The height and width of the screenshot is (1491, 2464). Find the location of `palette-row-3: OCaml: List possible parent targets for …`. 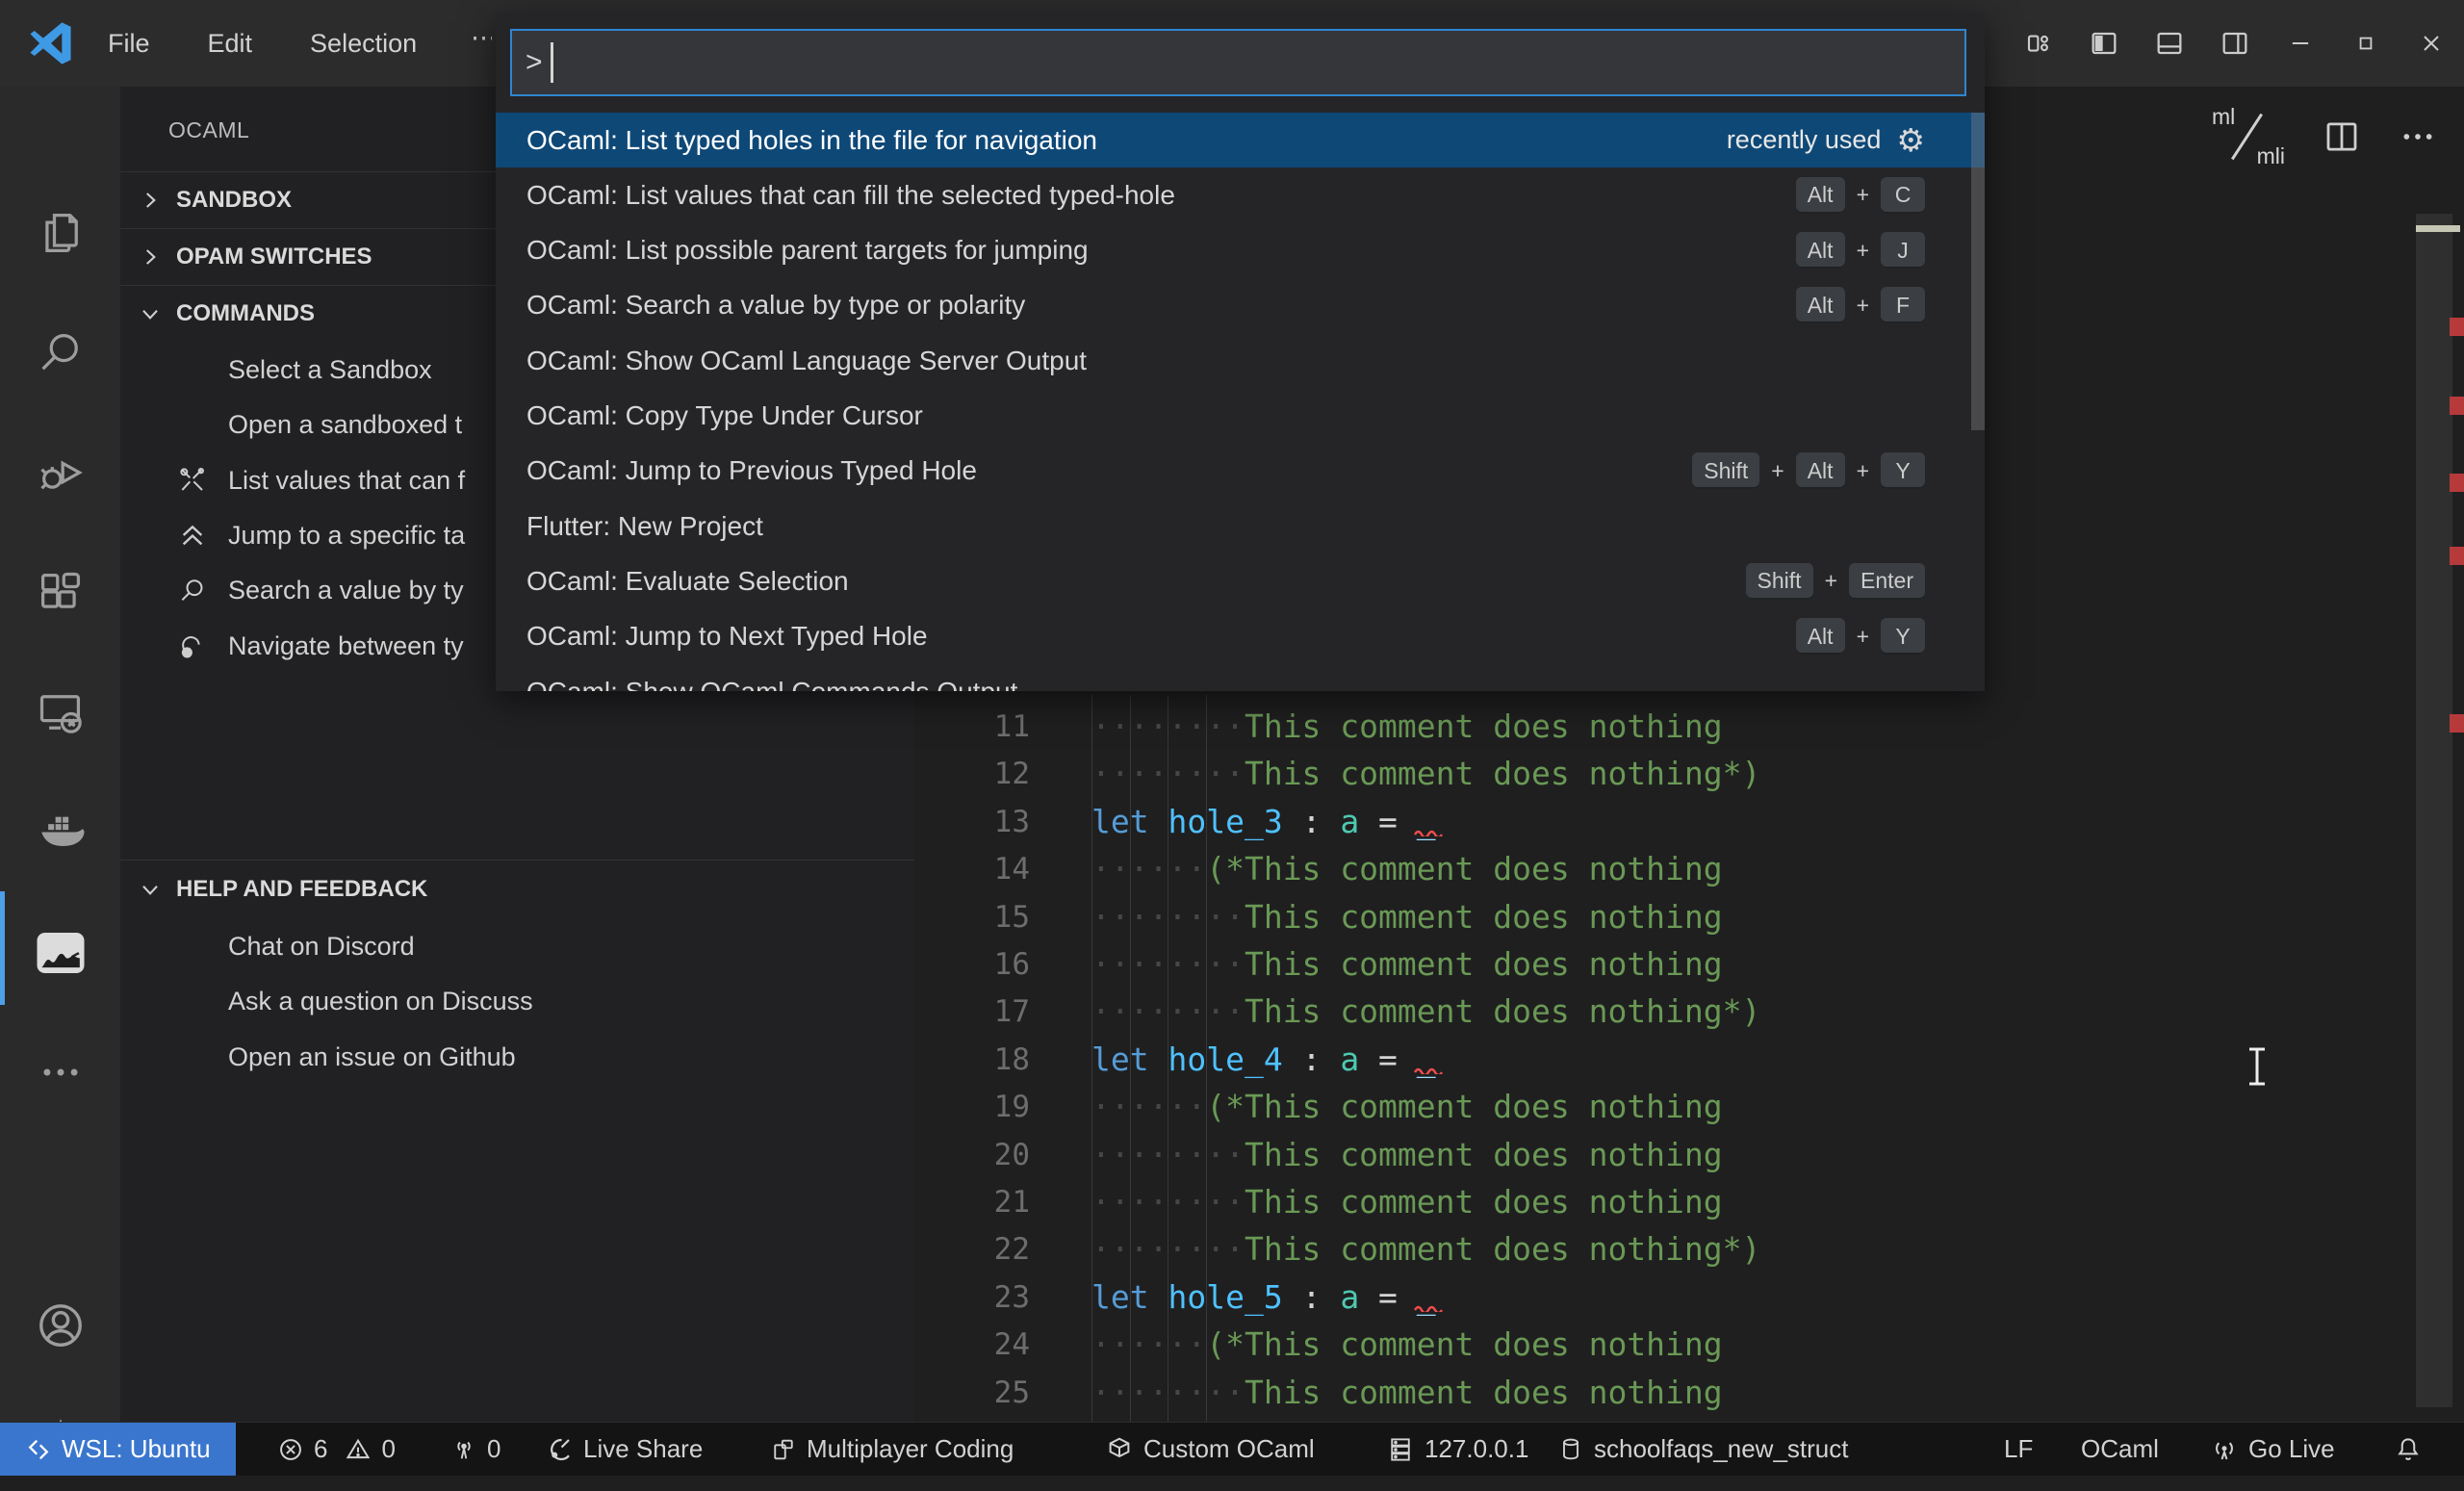

palette-row-3: OCaml: List possible parent targets for … is located at coordinates (1240, 250).